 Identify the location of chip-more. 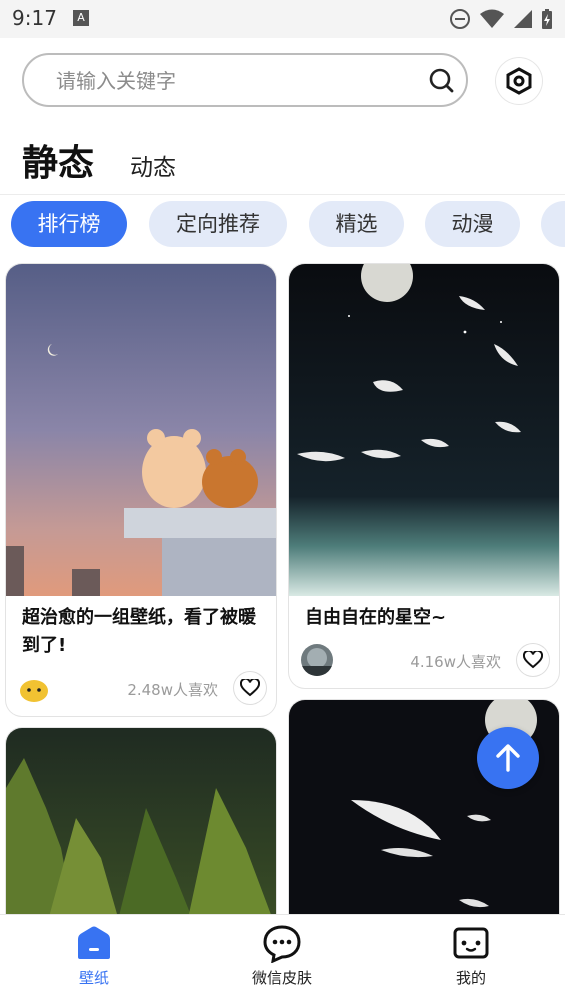
(553, 224).